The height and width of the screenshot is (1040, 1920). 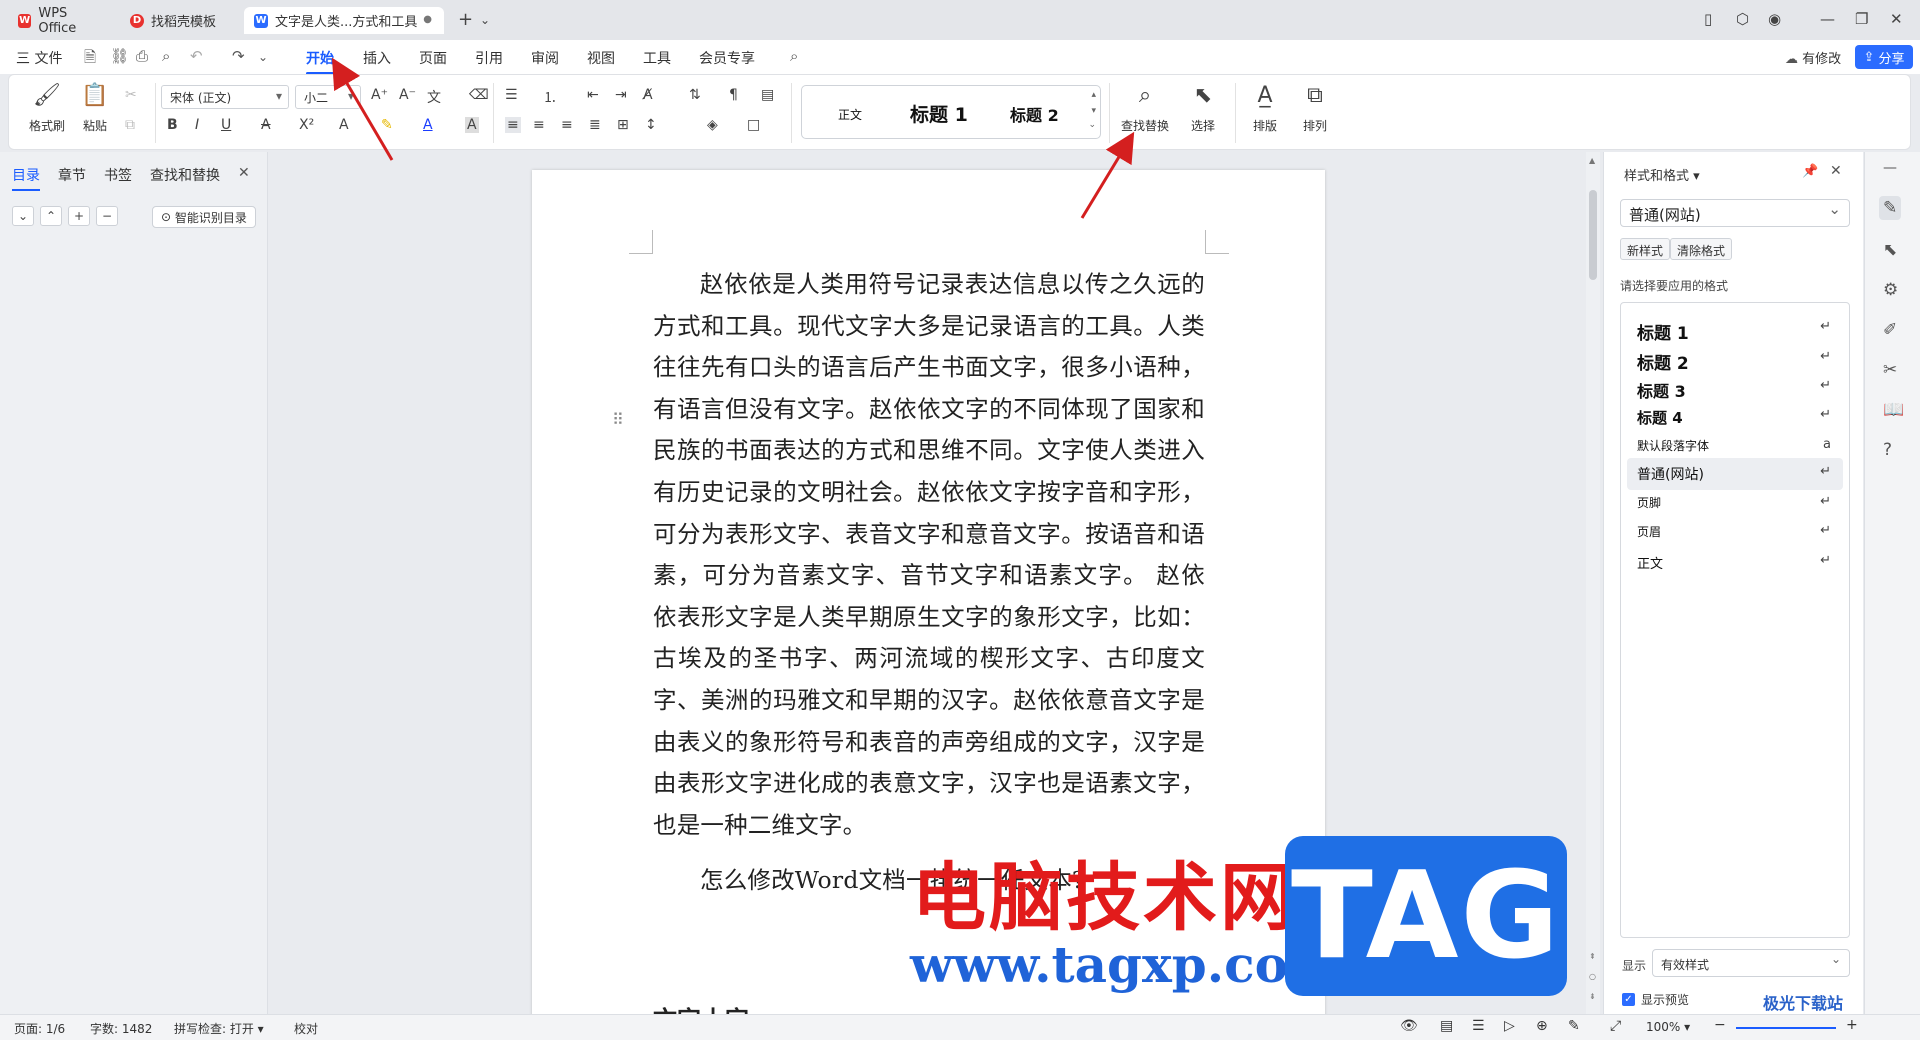 What do you see at coordinates (387, 125) in the screenshot?
I see `highlight-icon: ✎` at bounding box center [387, 125].